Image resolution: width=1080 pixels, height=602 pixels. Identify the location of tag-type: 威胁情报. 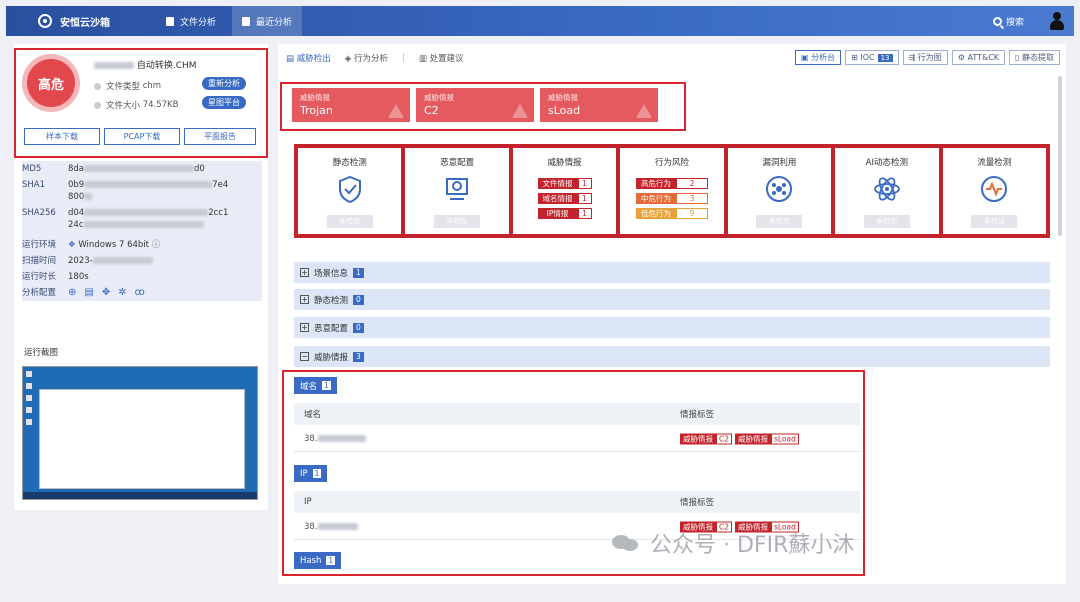
(698, 438).